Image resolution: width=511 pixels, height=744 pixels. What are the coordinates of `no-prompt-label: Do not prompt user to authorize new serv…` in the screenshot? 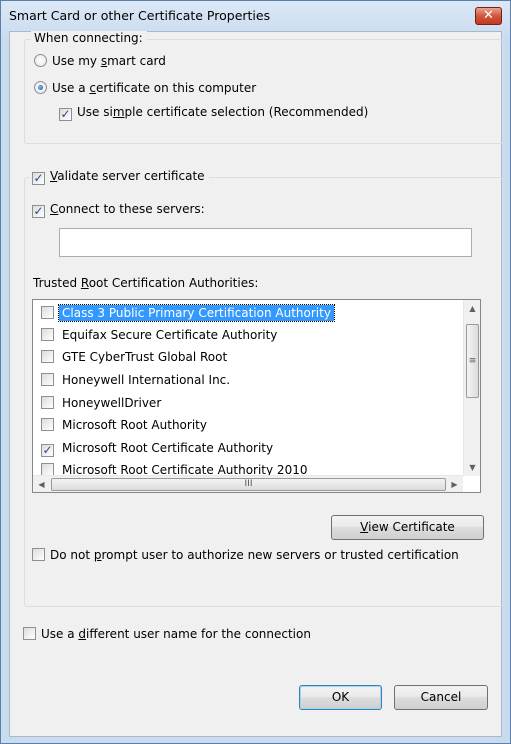 It's located at (254, 555).